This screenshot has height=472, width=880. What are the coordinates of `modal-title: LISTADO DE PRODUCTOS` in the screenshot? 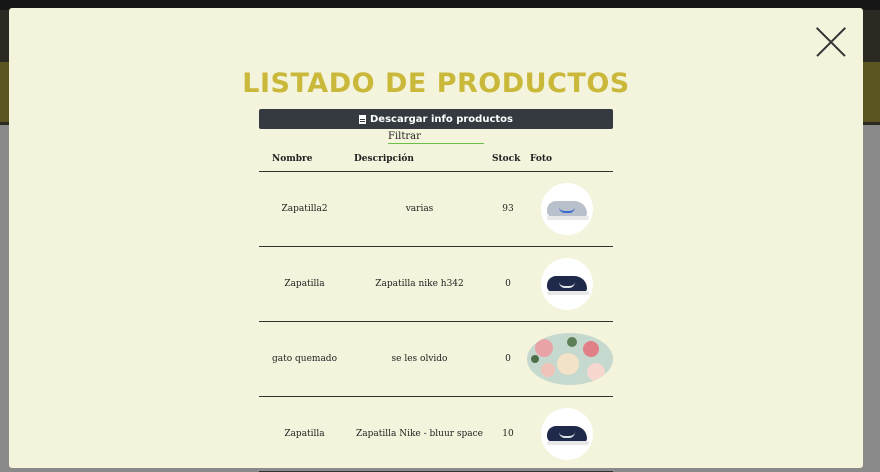 It's located at (436, 83).